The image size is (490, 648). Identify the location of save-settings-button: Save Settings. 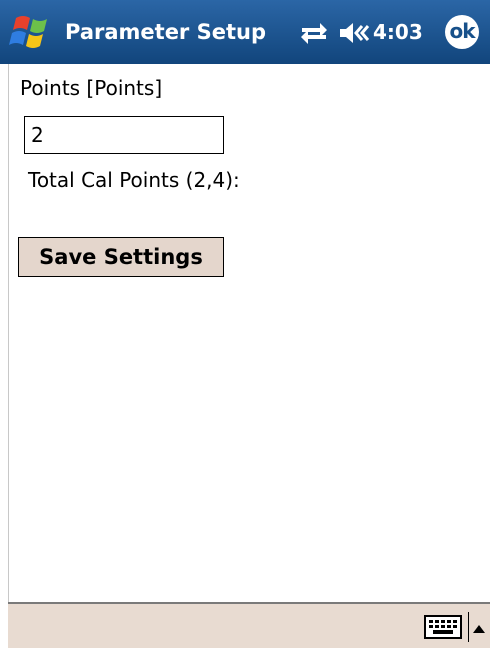
(121, 257).